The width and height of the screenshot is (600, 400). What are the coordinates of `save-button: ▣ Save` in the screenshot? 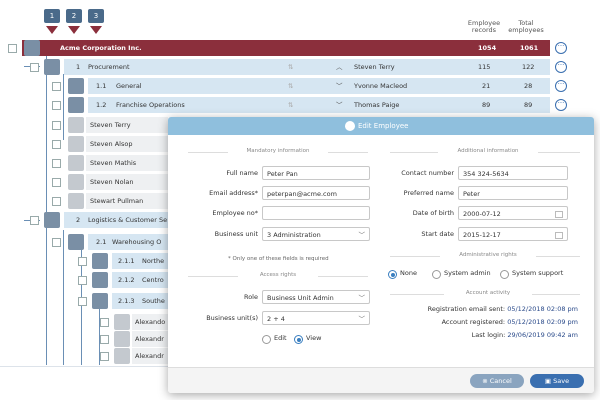 It's located at (557, 381).